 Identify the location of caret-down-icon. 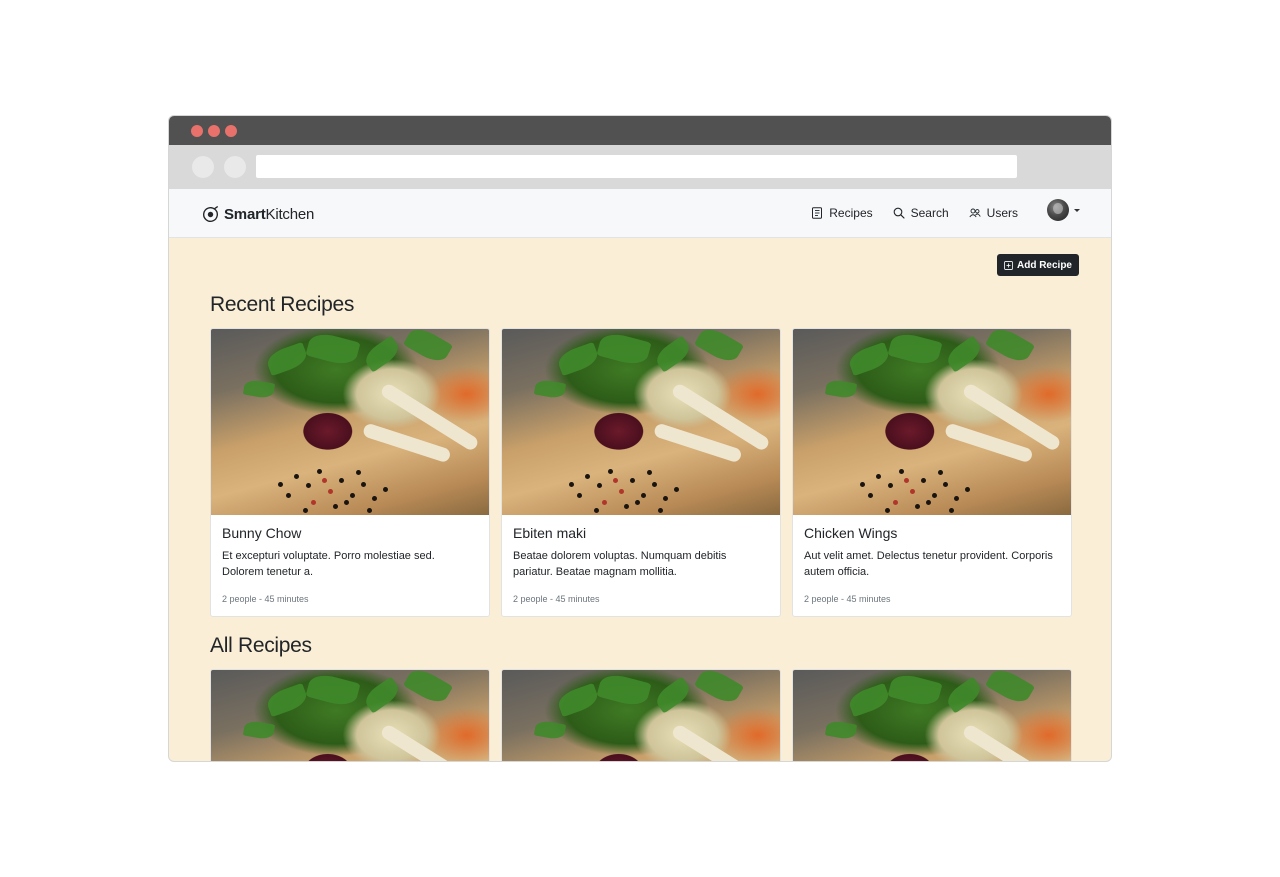
(1077, 210).